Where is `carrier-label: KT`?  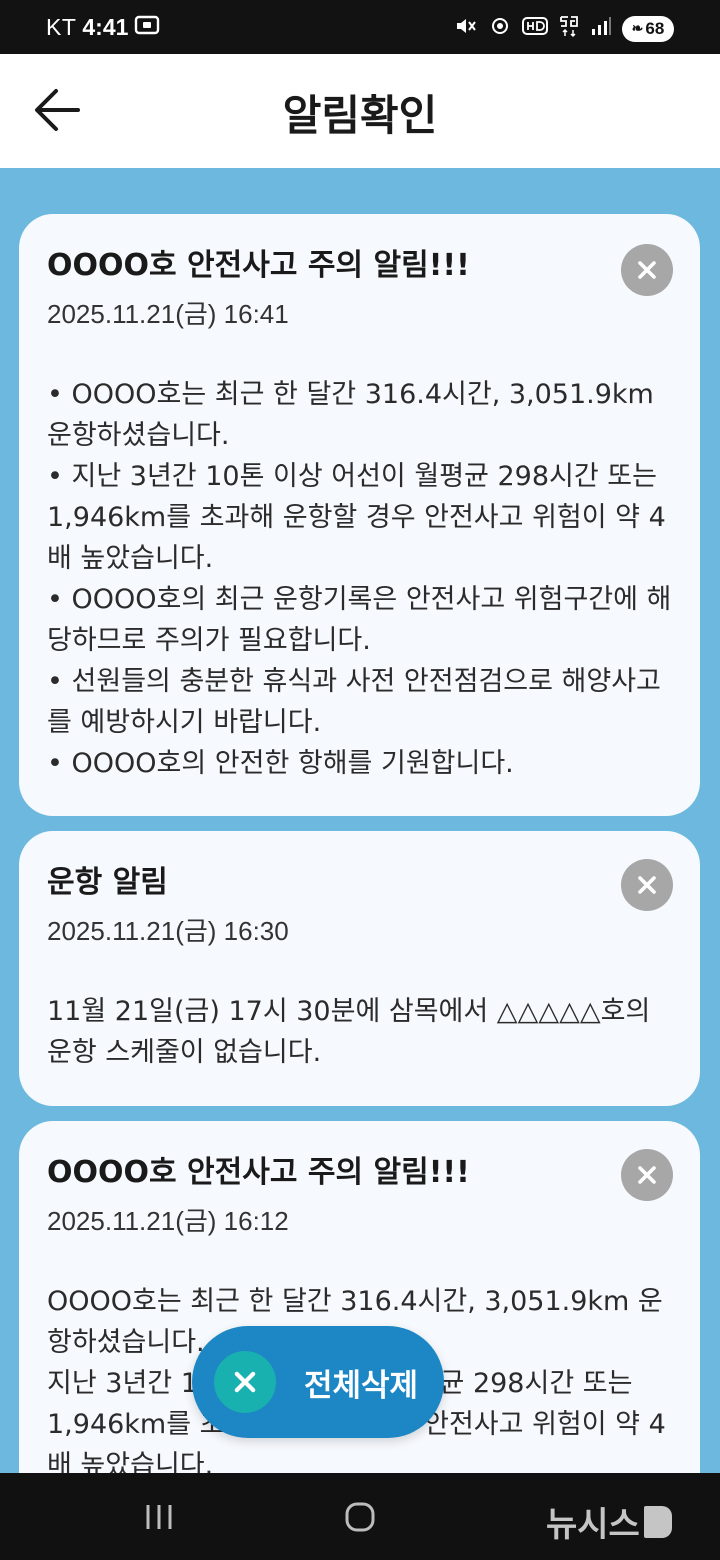 carrier-label: KT is located at coordinates (61, 27).